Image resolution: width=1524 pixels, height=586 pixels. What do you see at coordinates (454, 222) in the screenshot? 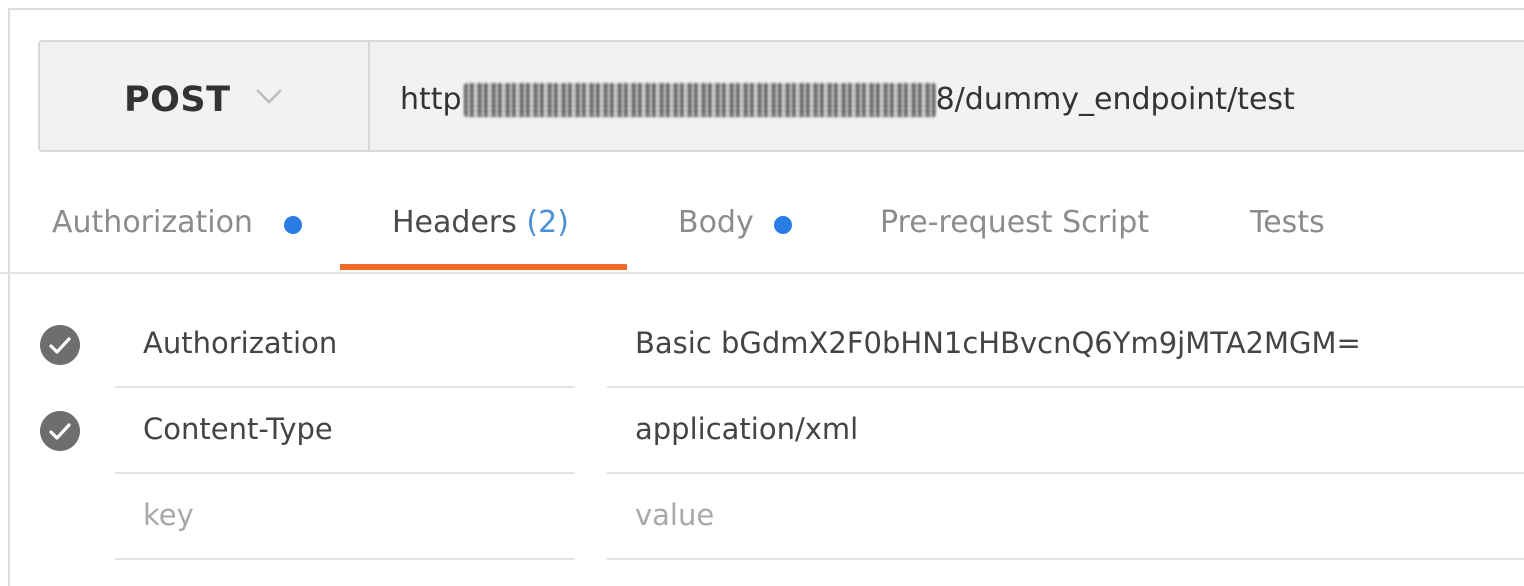
I see `tab-headers-label: Headers` at bounding box center [454, 222].